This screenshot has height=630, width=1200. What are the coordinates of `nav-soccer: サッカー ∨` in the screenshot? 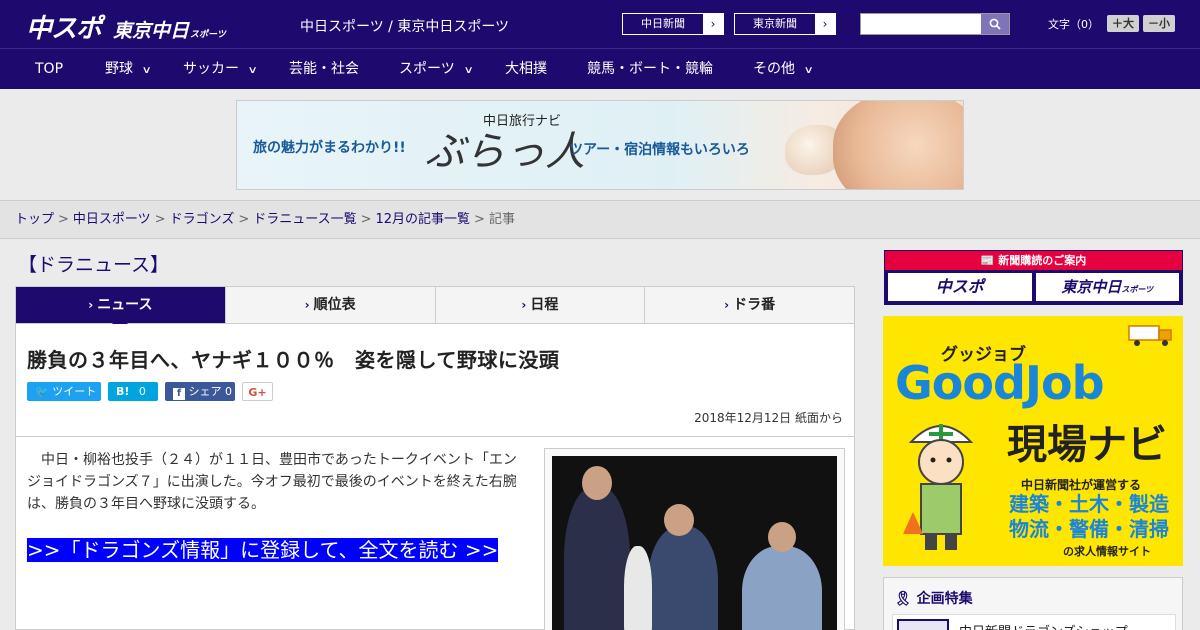 It's located at (220, 69).